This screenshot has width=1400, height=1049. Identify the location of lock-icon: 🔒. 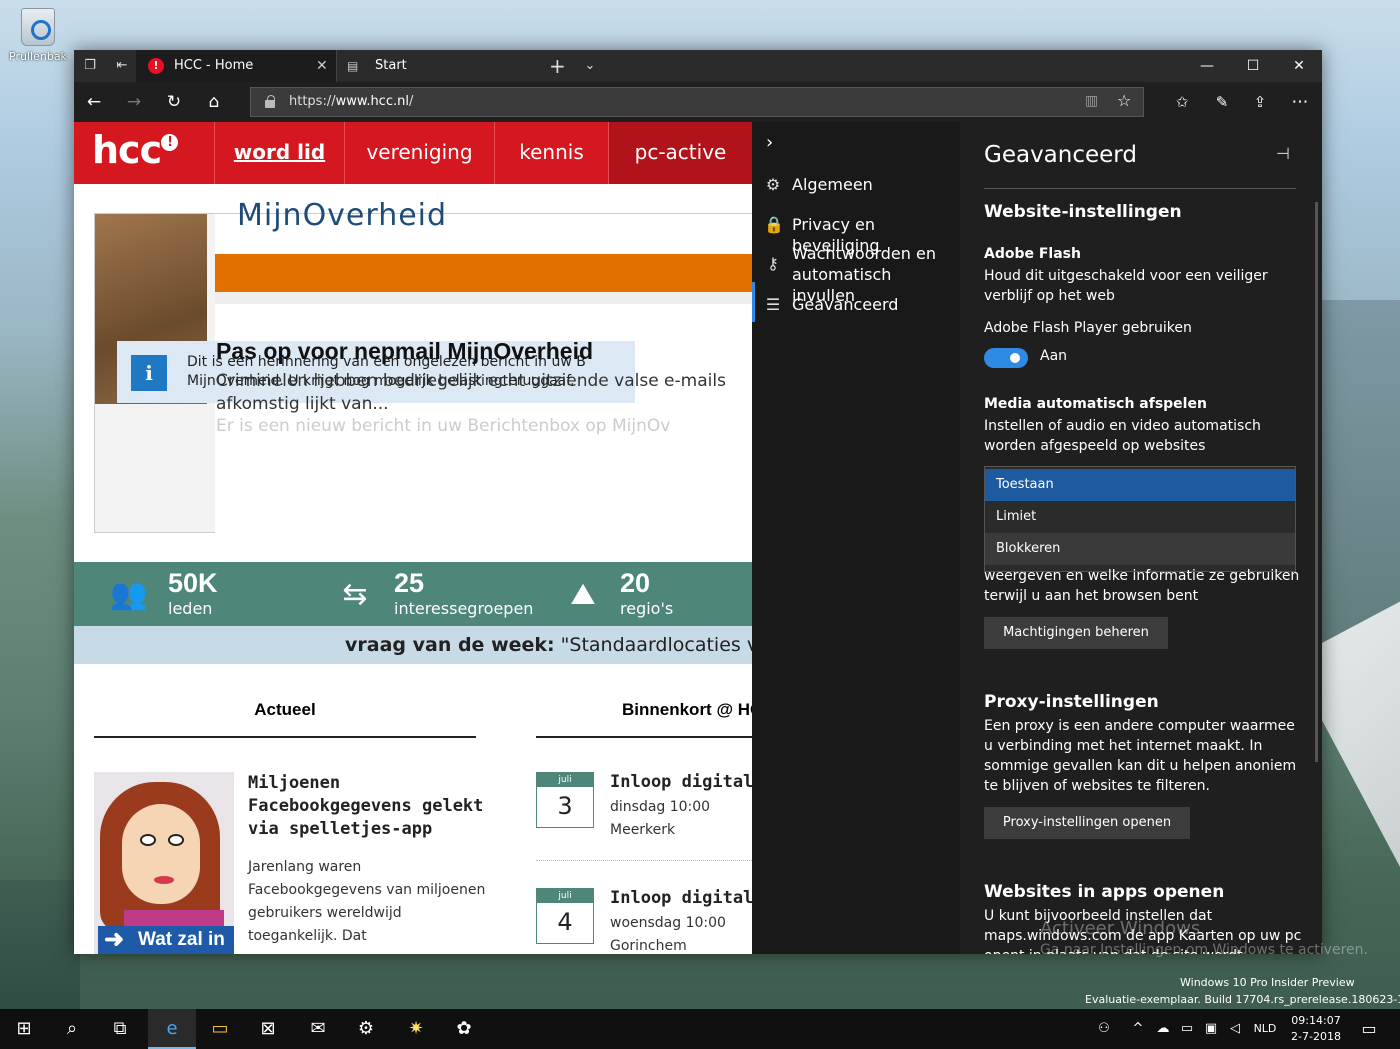
(774, 224).